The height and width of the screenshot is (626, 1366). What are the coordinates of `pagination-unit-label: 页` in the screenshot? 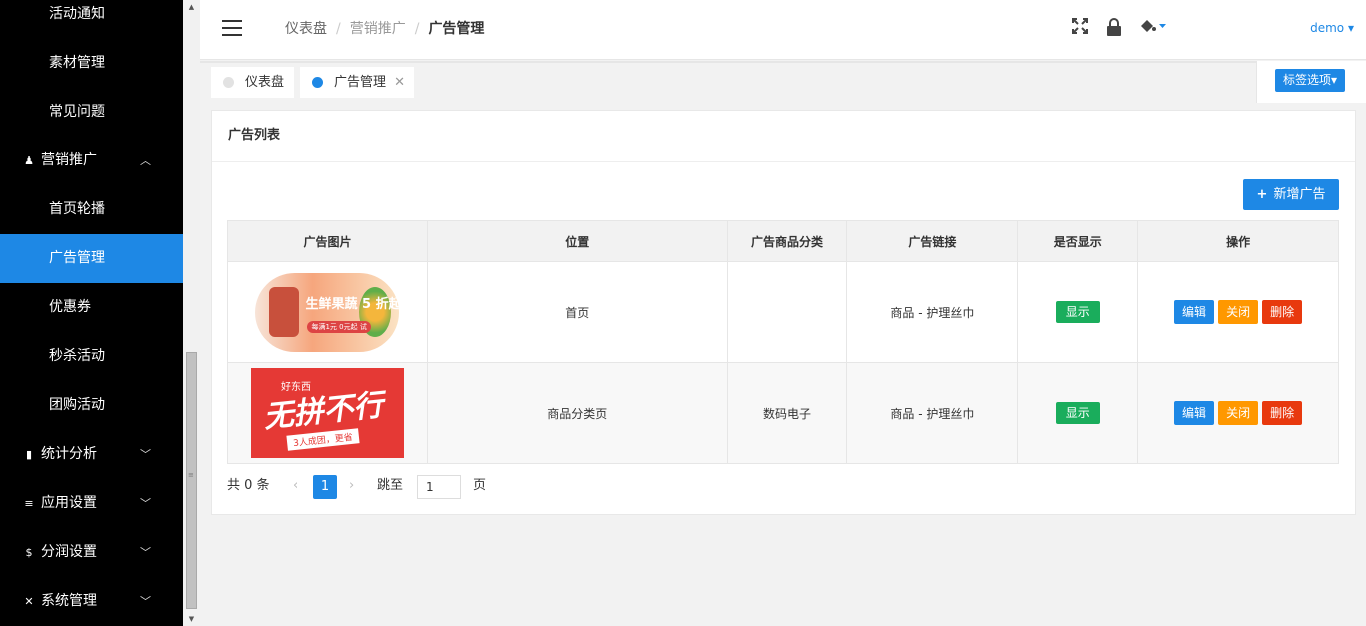 It's located at (480, 485).